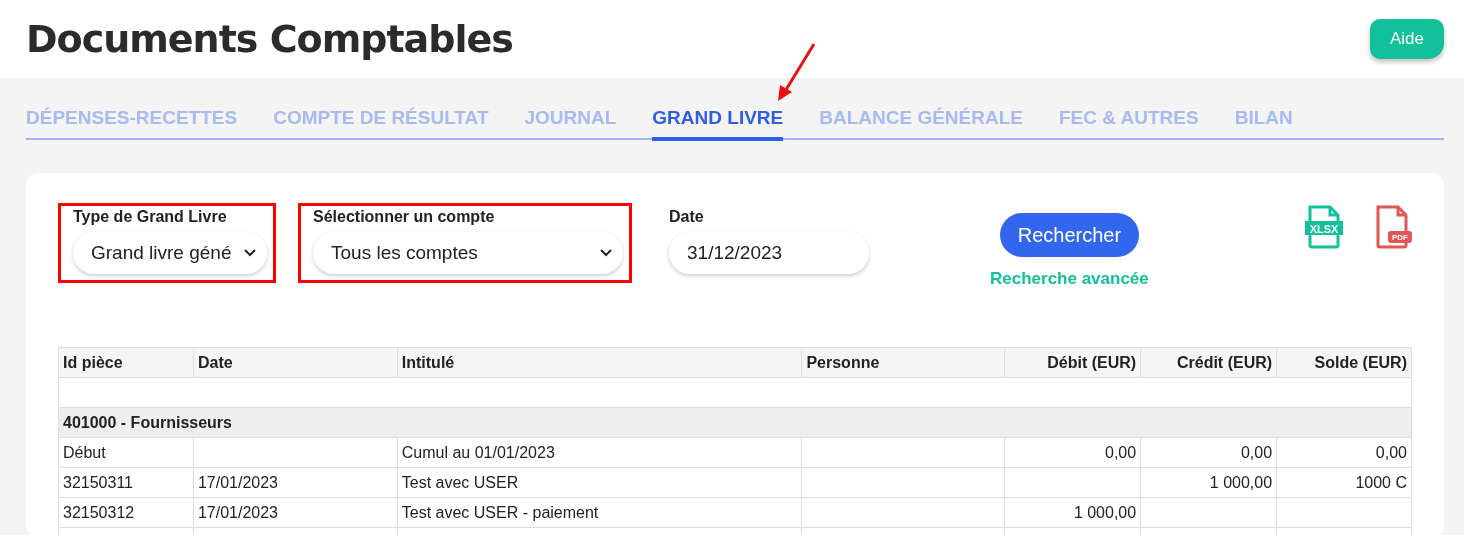  What do you see at coordinates (1344, 482) in the screenshot?
I see `table-cell: 1000 C` at bounding box center [1344, 482].